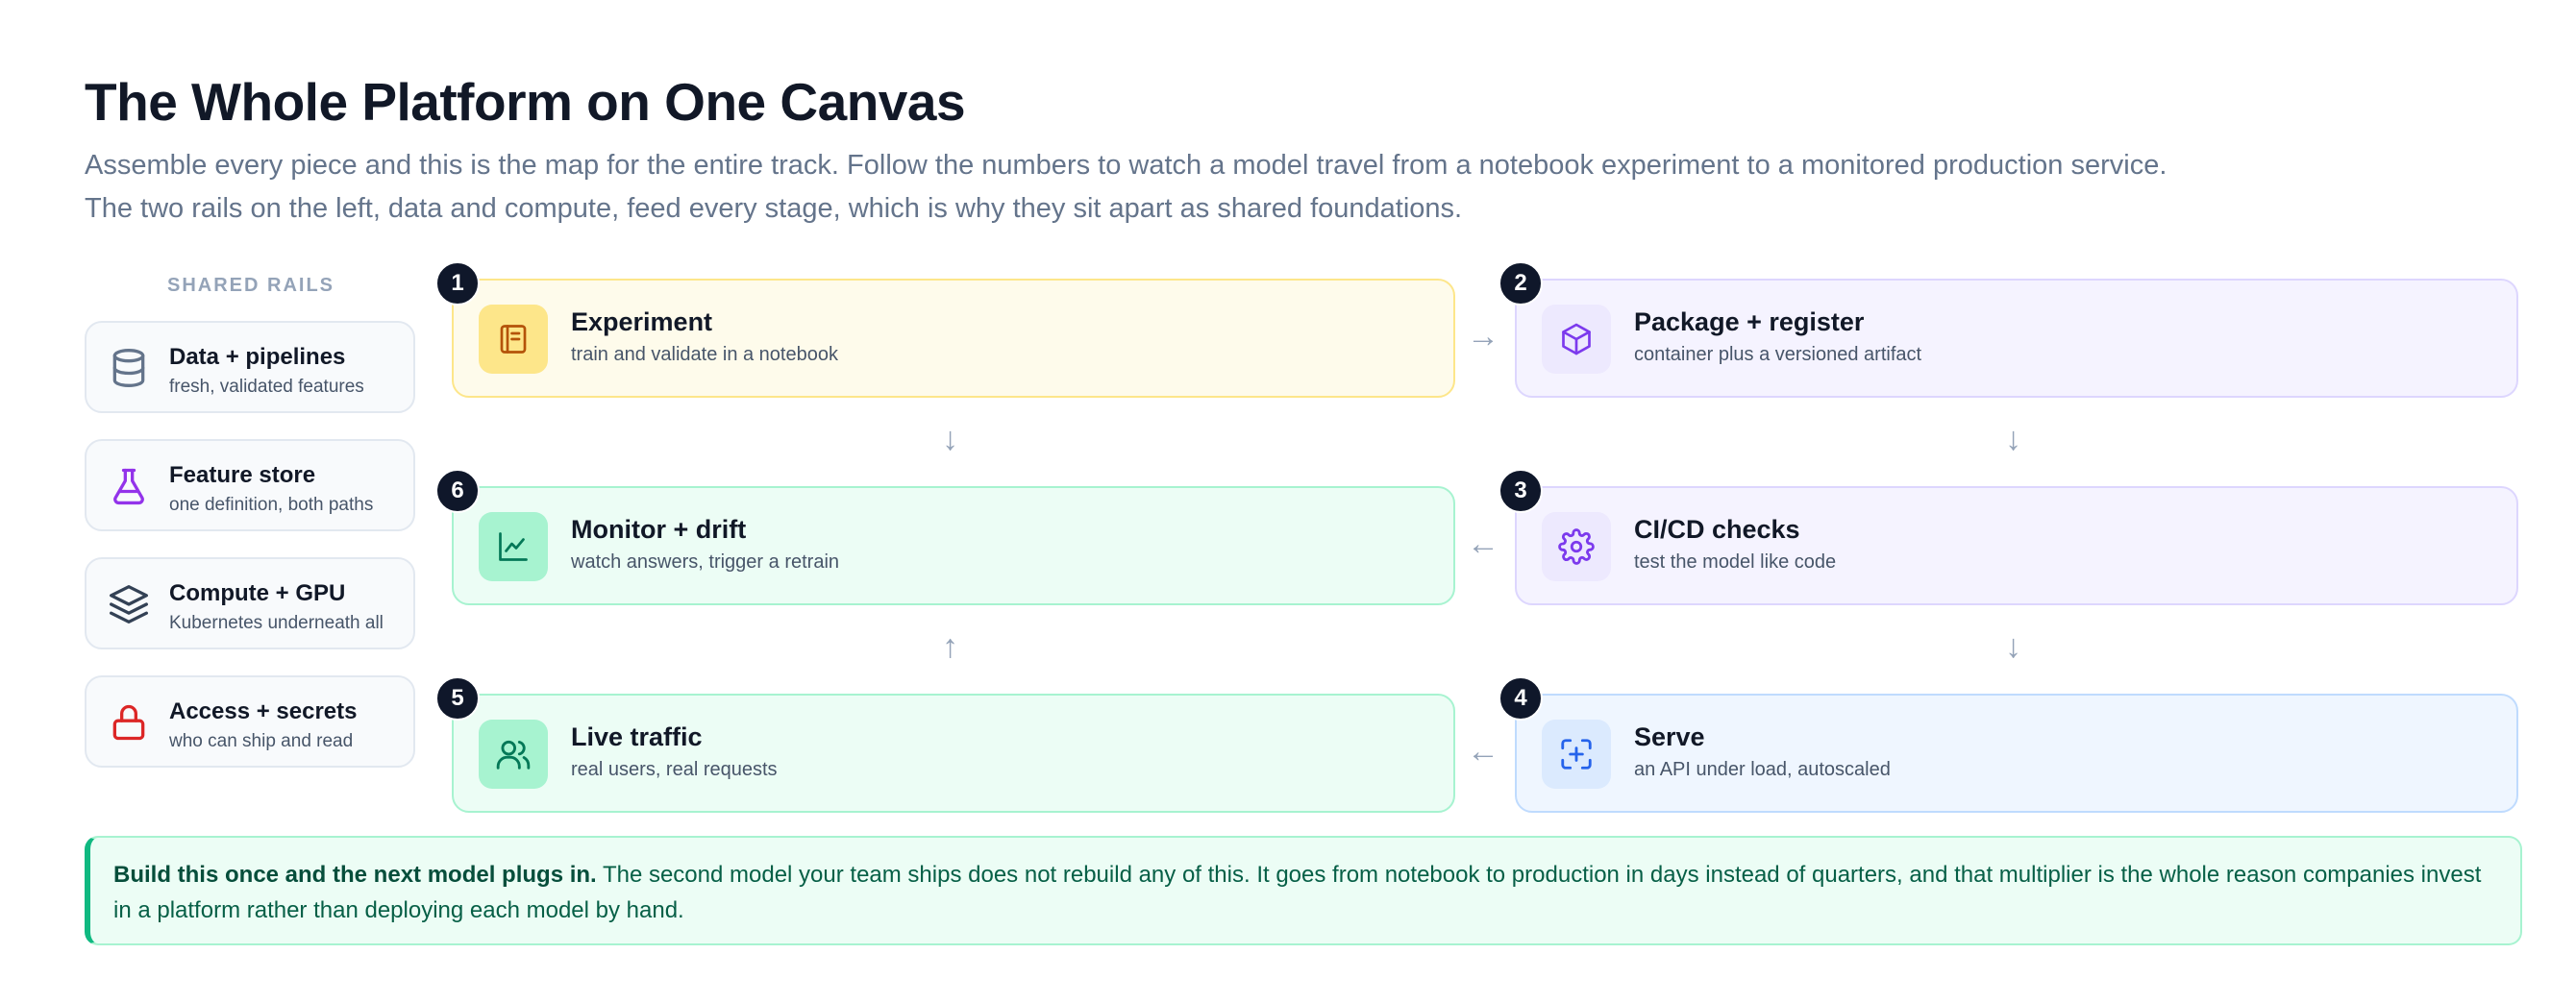 The image size is (2576, 1003). What do you see at coordinates (272, 505) in the screenshot?
I see `rail-subtitle: one definition, both paths` at bounding box center [272, 505].